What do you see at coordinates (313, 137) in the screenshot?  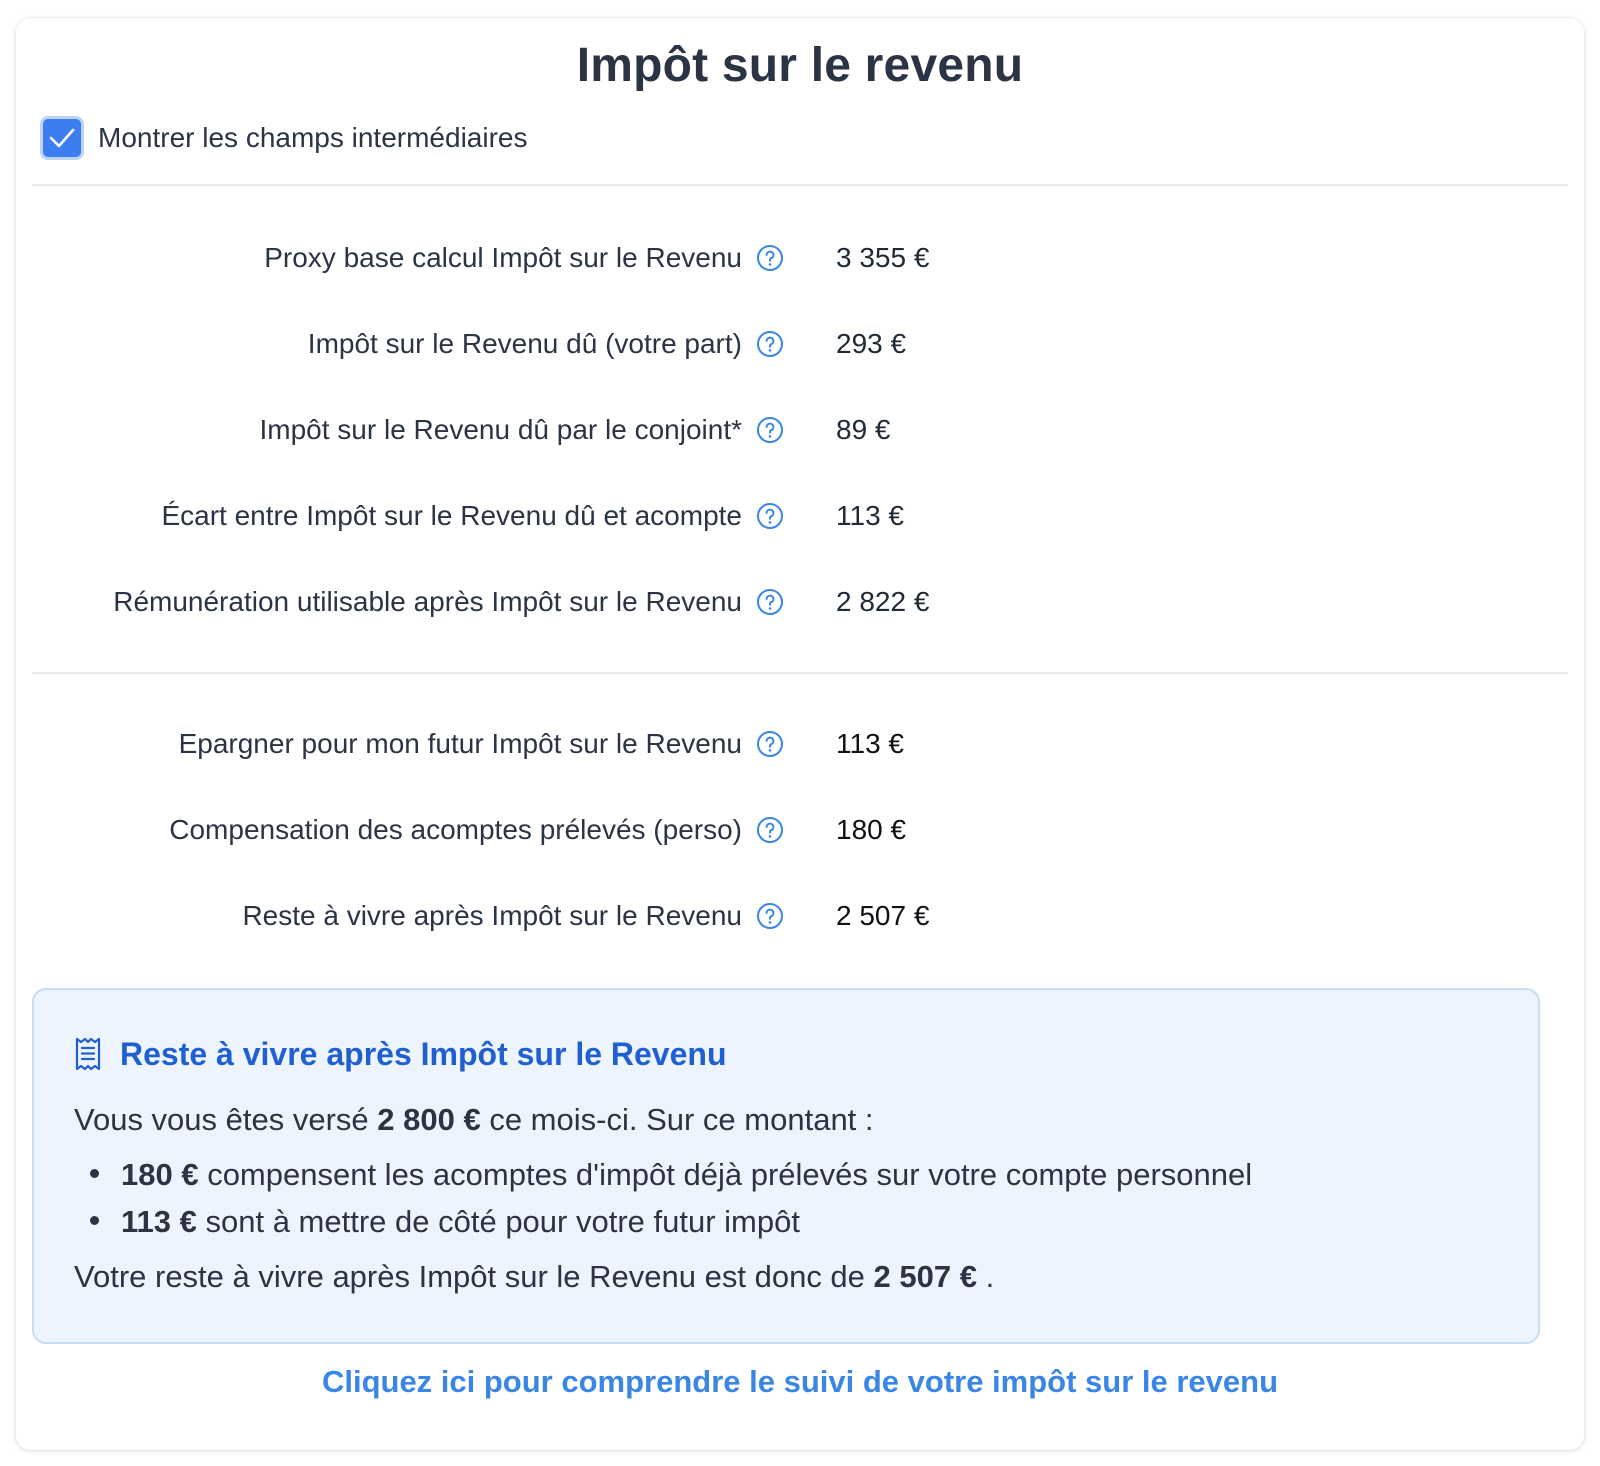 I see `checkbox-label: Montrer les champs intermédiaires` at bounding box center [313, 137].